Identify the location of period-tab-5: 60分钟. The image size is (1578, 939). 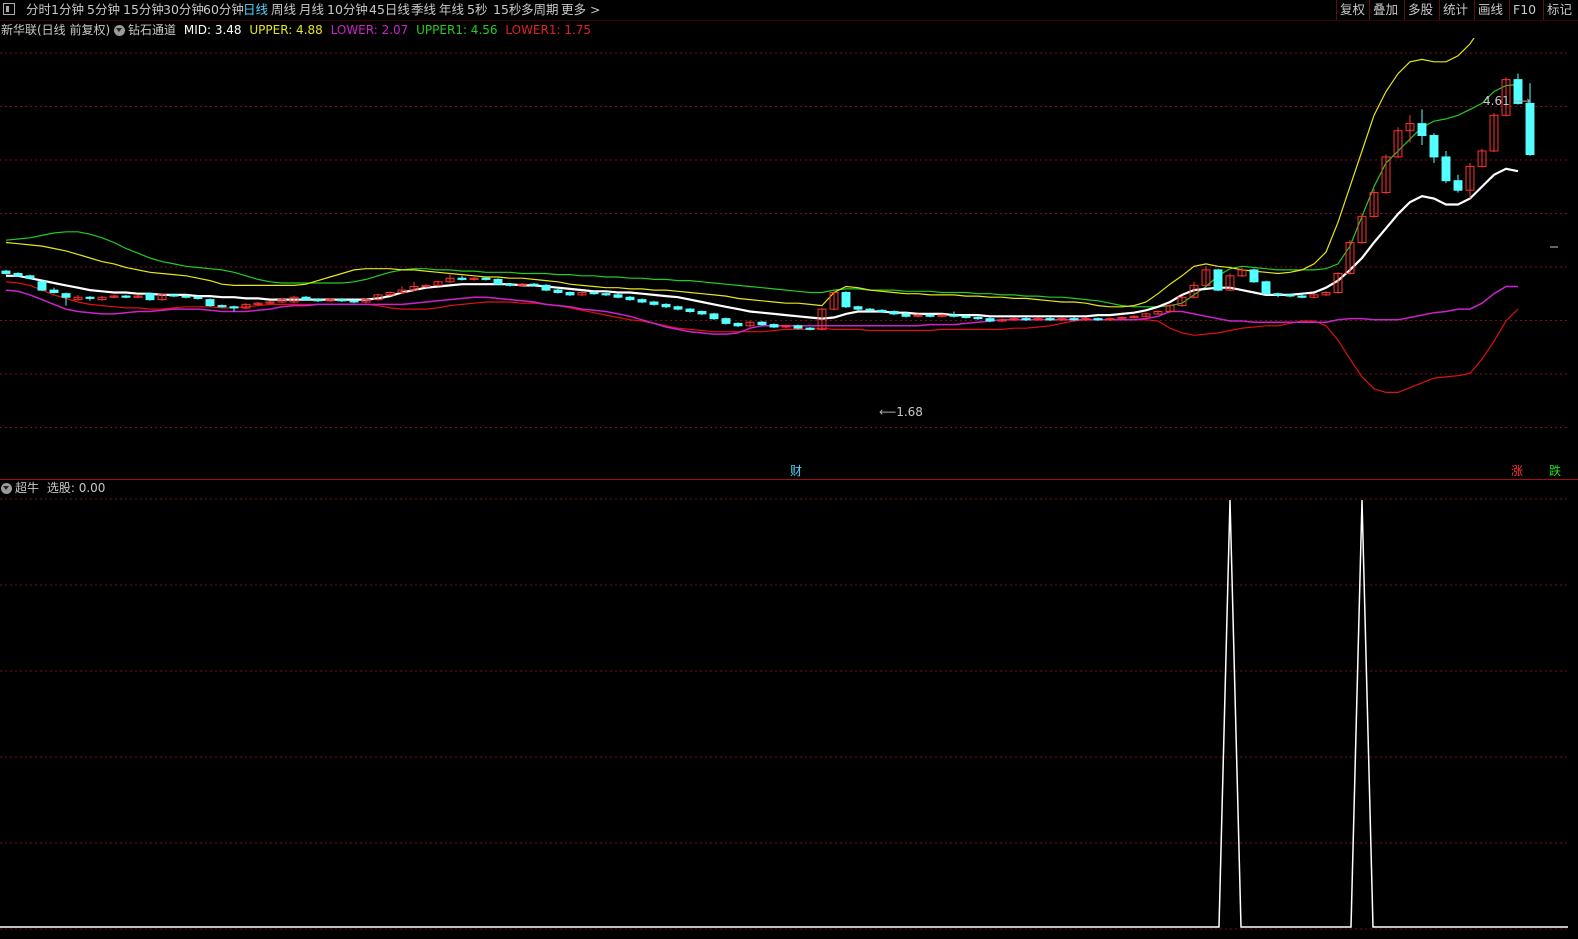
(223, 10).